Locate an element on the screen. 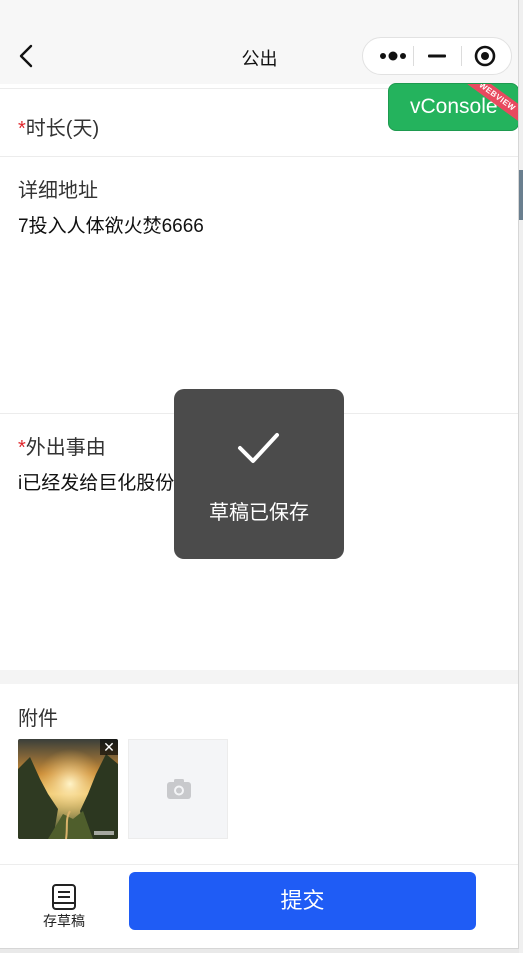 The width and height of the screenshot is (523, 953). mini-program-capsule is located at coordinates (437, 56).